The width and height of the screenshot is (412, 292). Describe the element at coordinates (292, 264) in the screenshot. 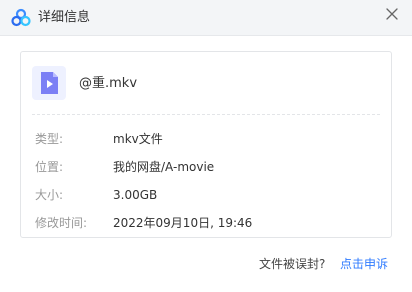

I see `blocked-file-question: 文件被误封?` at that location.